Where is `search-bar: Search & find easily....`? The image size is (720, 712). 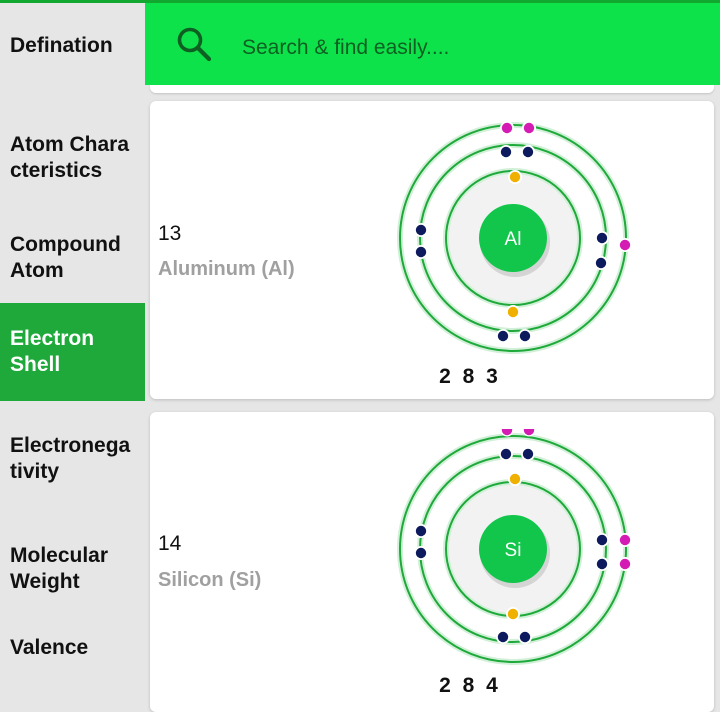
search-bar: Search & find easily.... is located at coordinates (432, 44).